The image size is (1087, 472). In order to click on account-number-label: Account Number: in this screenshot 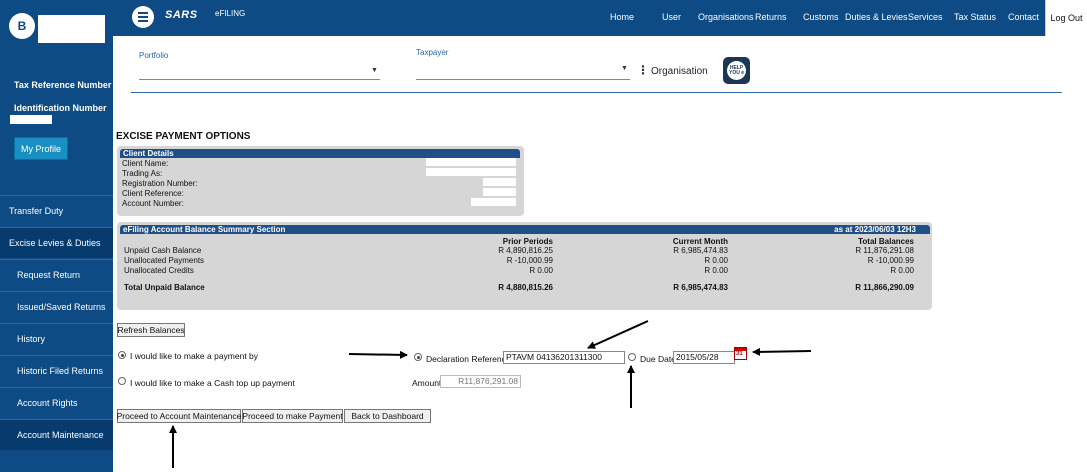, I will do `click(153, 203)`.